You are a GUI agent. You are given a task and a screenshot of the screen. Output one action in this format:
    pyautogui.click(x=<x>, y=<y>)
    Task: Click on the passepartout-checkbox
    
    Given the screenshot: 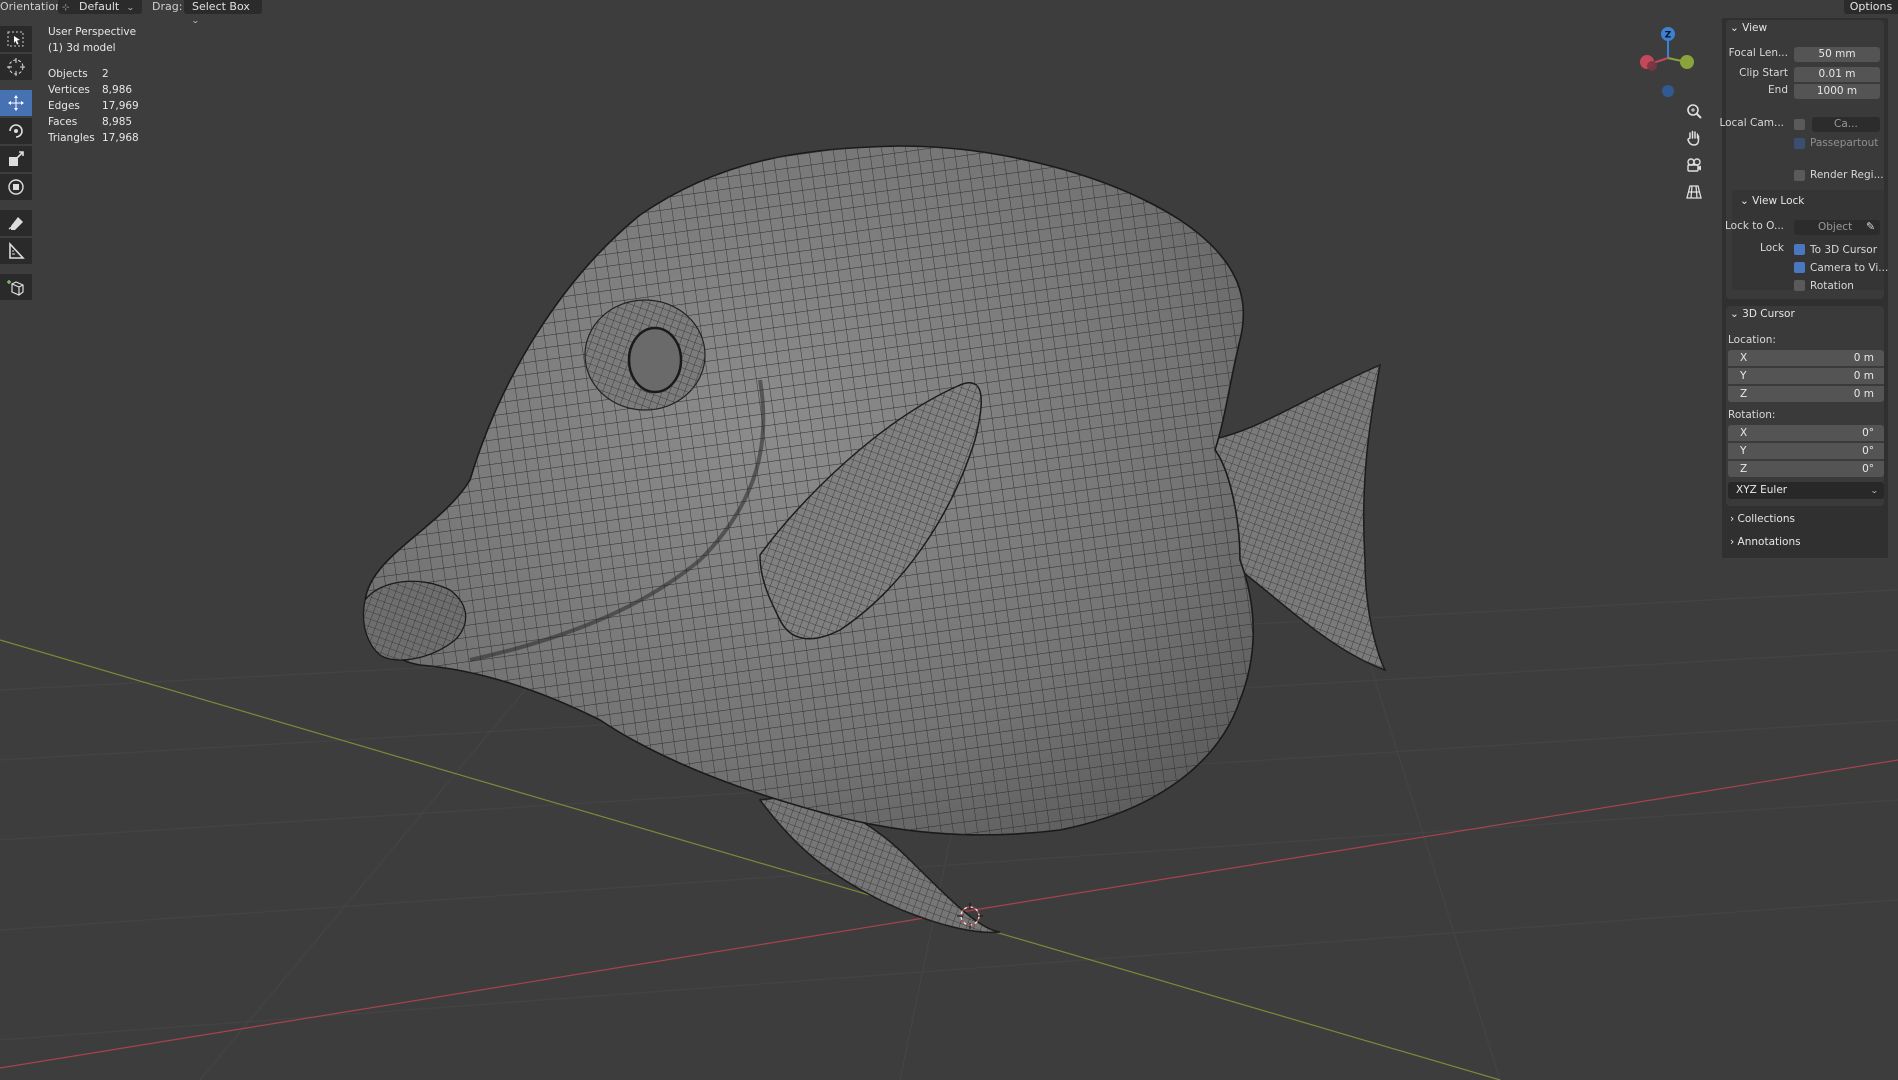 What is the action you would take?
    pyautogui.click(x=1799, y=143)
    